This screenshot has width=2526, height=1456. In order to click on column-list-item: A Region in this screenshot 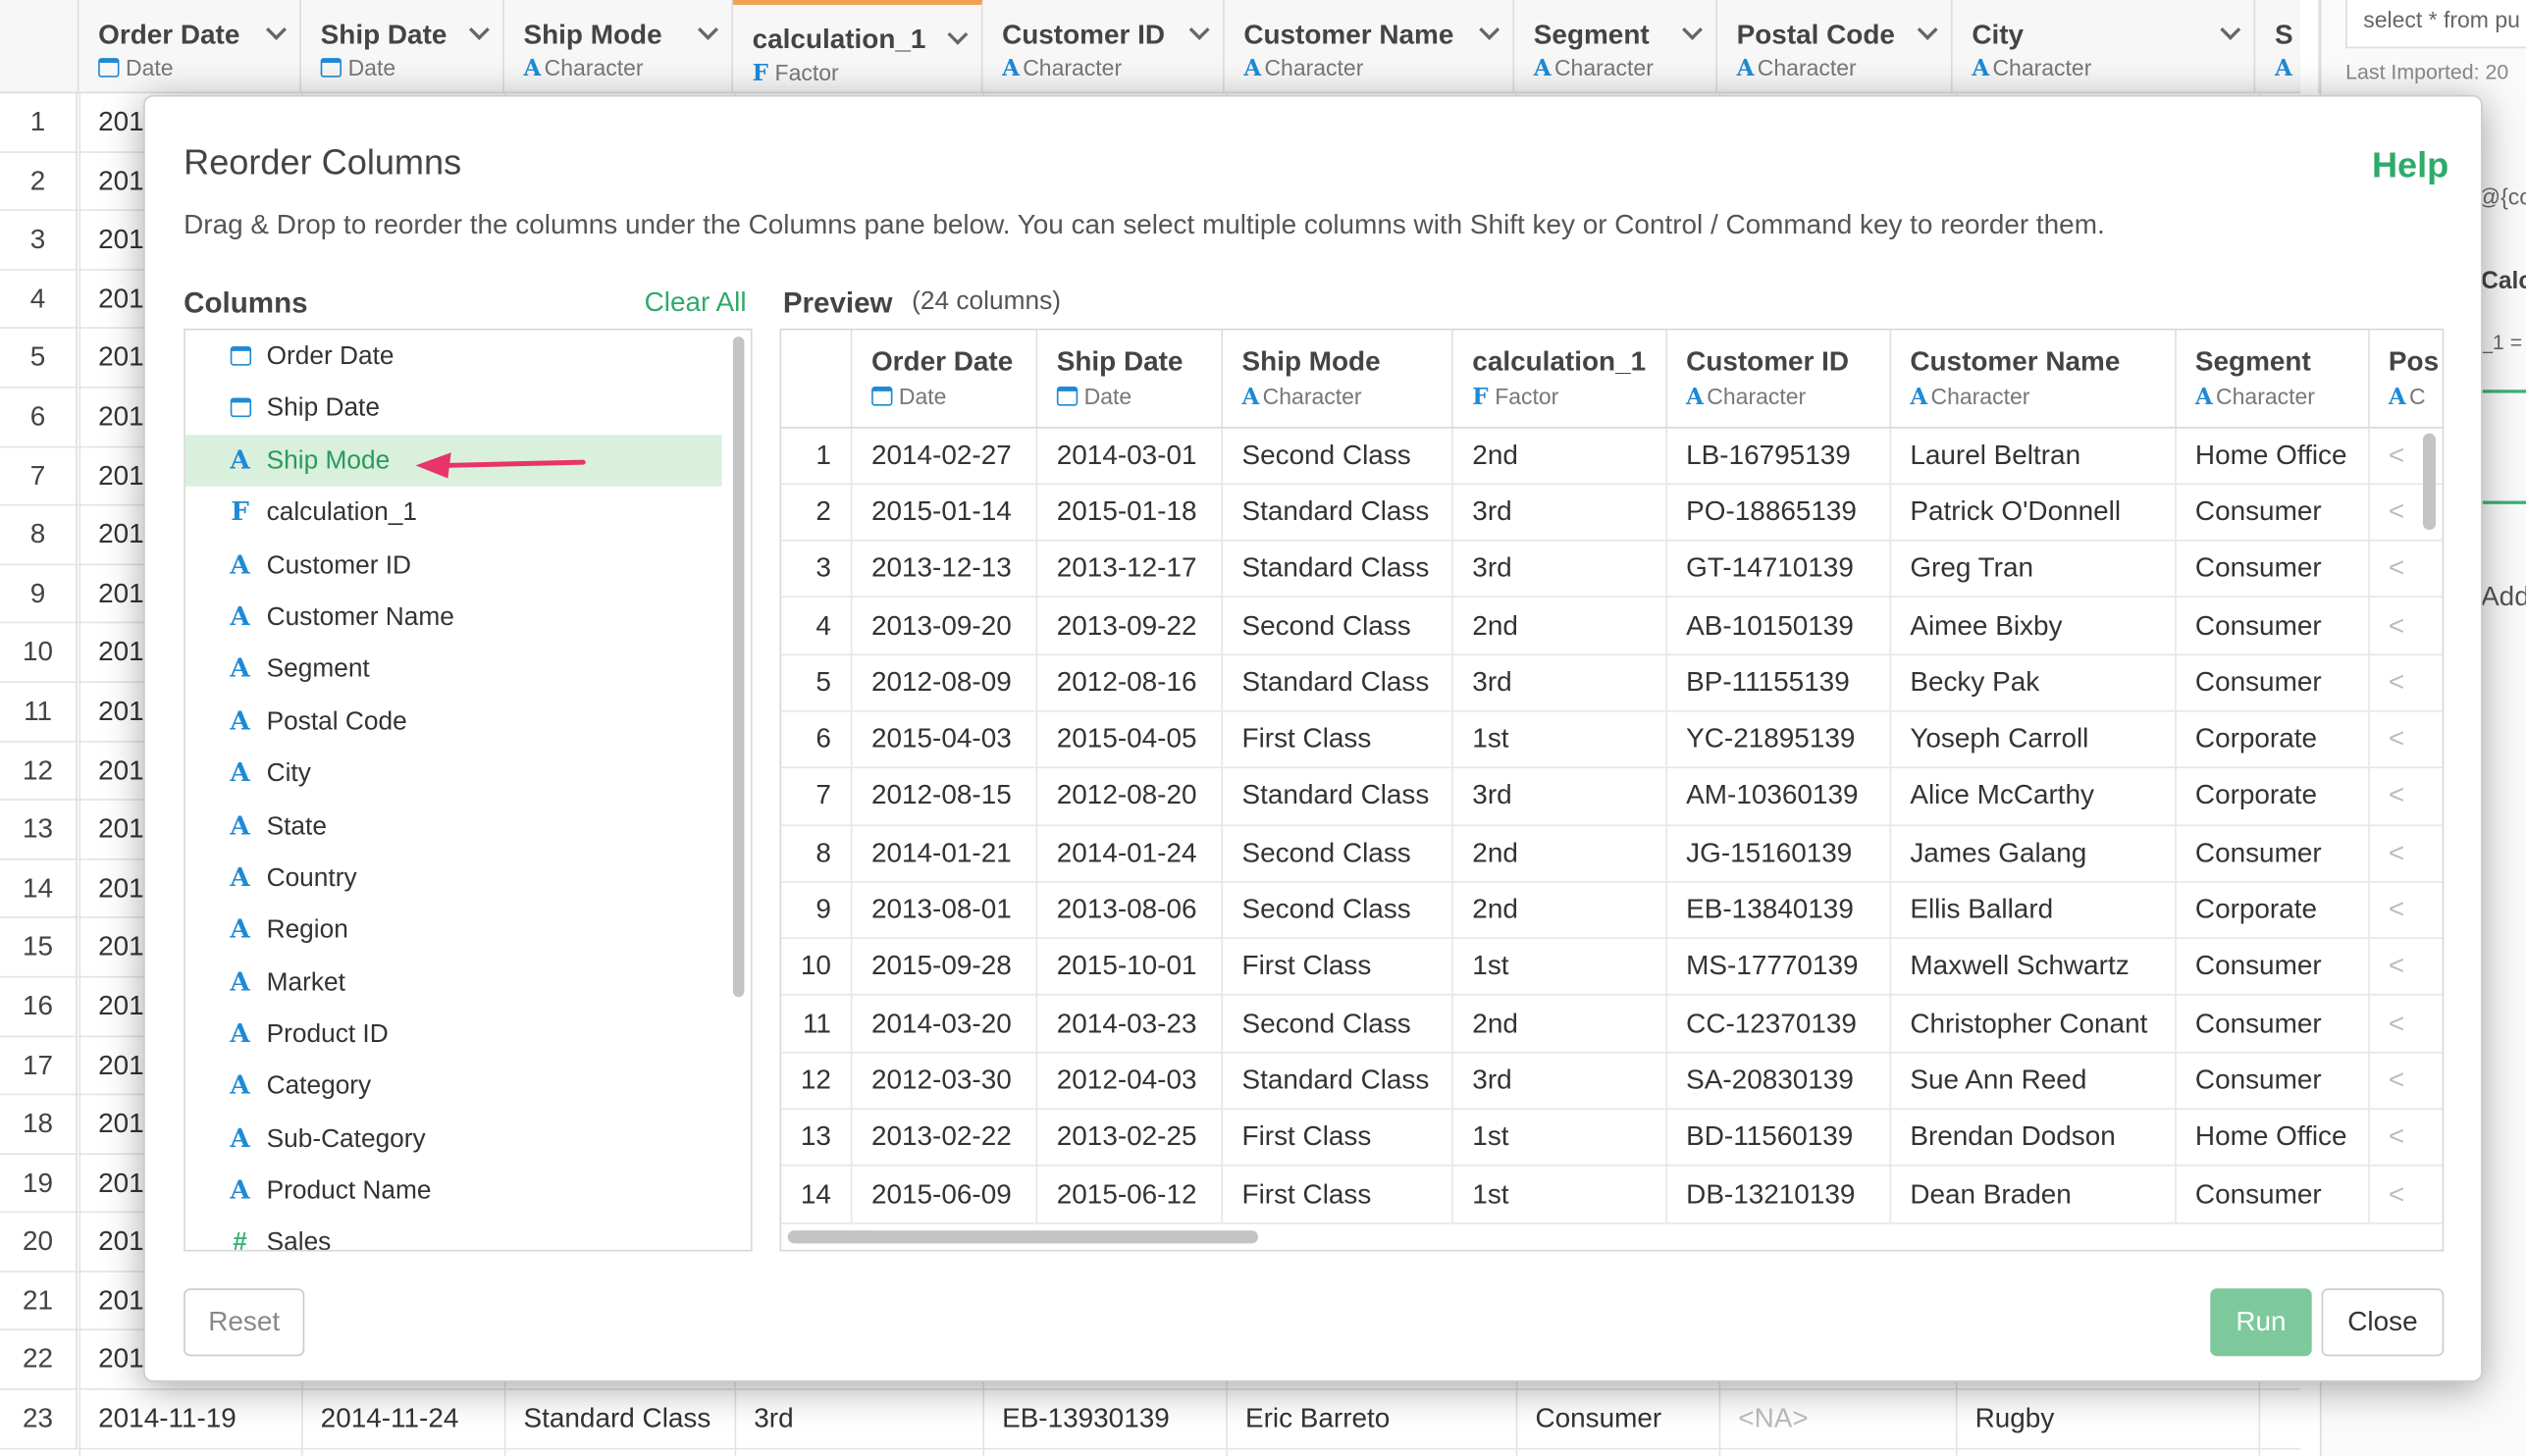, I will do `click(453, 930)`.